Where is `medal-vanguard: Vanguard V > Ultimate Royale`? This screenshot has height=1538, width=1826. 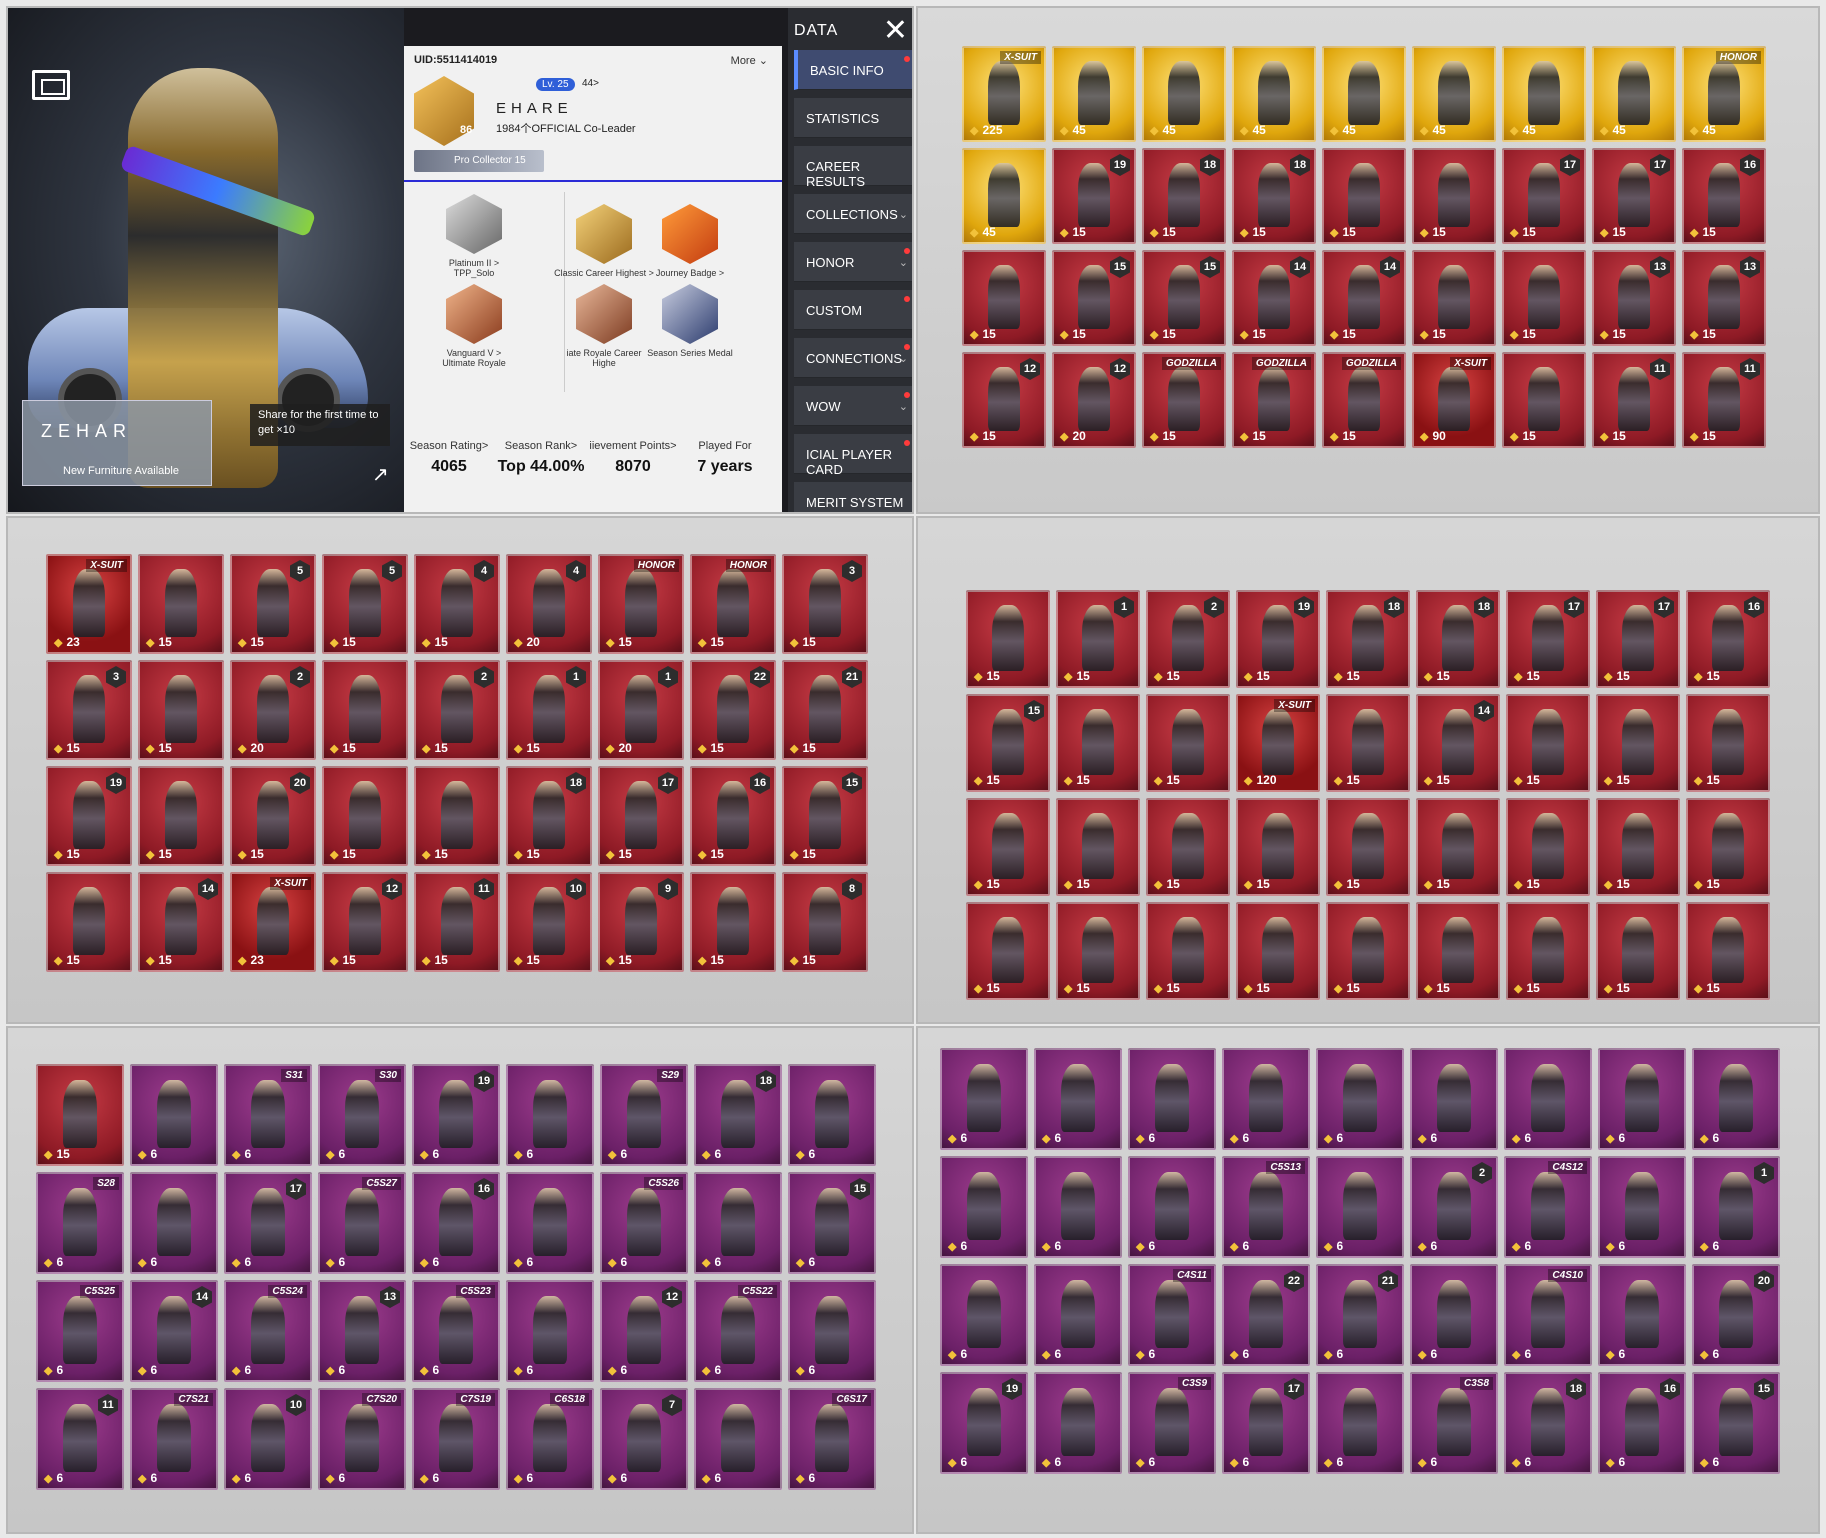 medal-vanguard: Vanguard V > Ultimate Royale is located at coordinates (474, 326).